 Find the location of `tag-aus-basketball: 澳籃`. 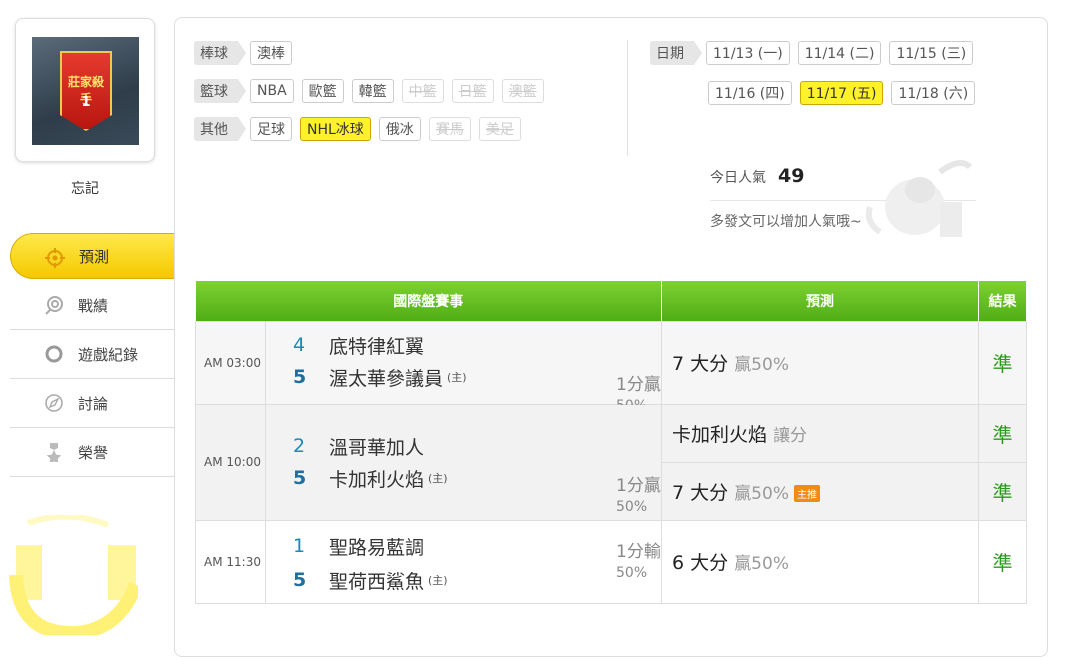

tag-aus-basketball: 澳籃 is located at coordinates (522, 91).